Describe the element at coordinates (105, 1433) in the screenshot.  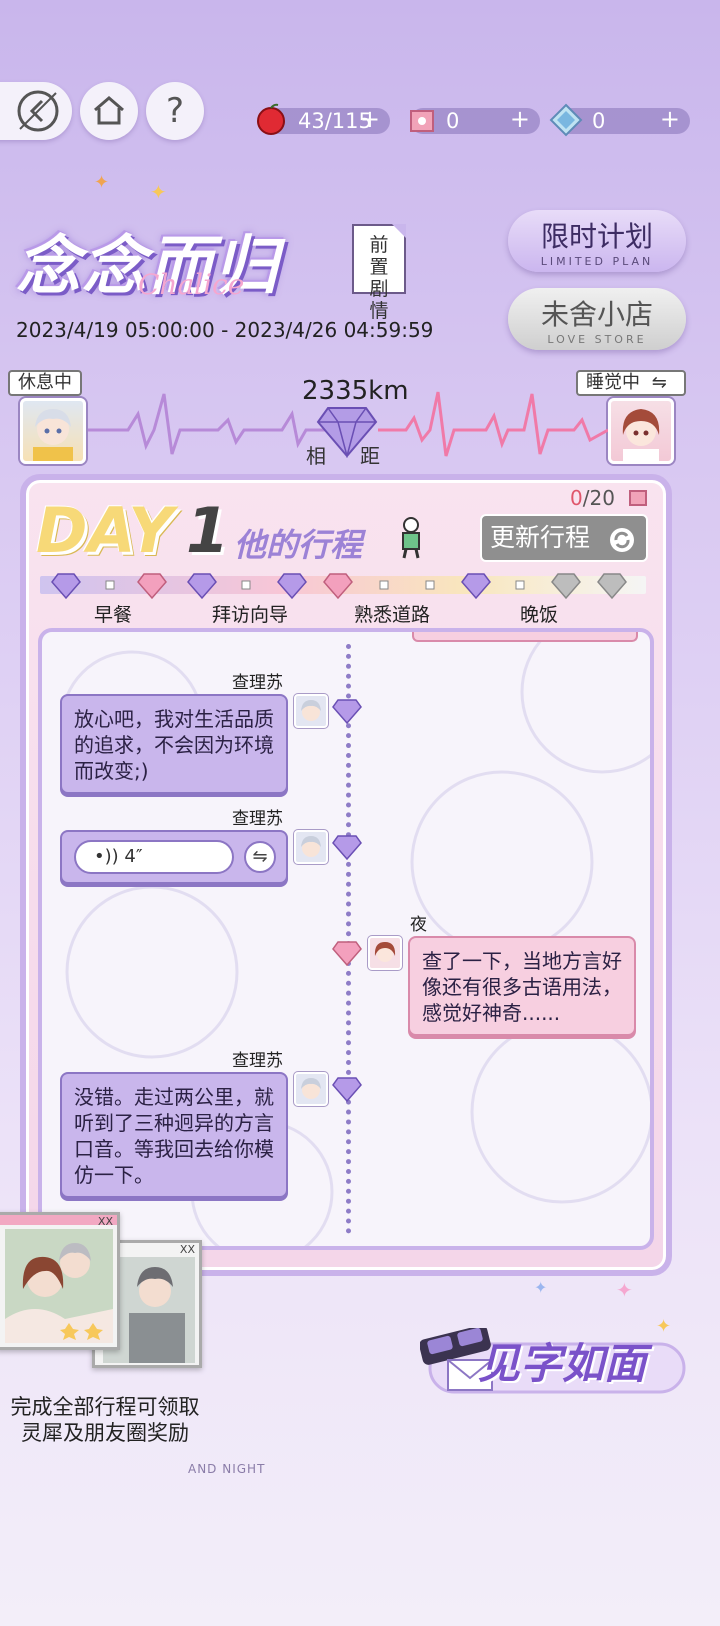
I see `reward-text-line2: 灵犀及朋友圈奖励` at that location.